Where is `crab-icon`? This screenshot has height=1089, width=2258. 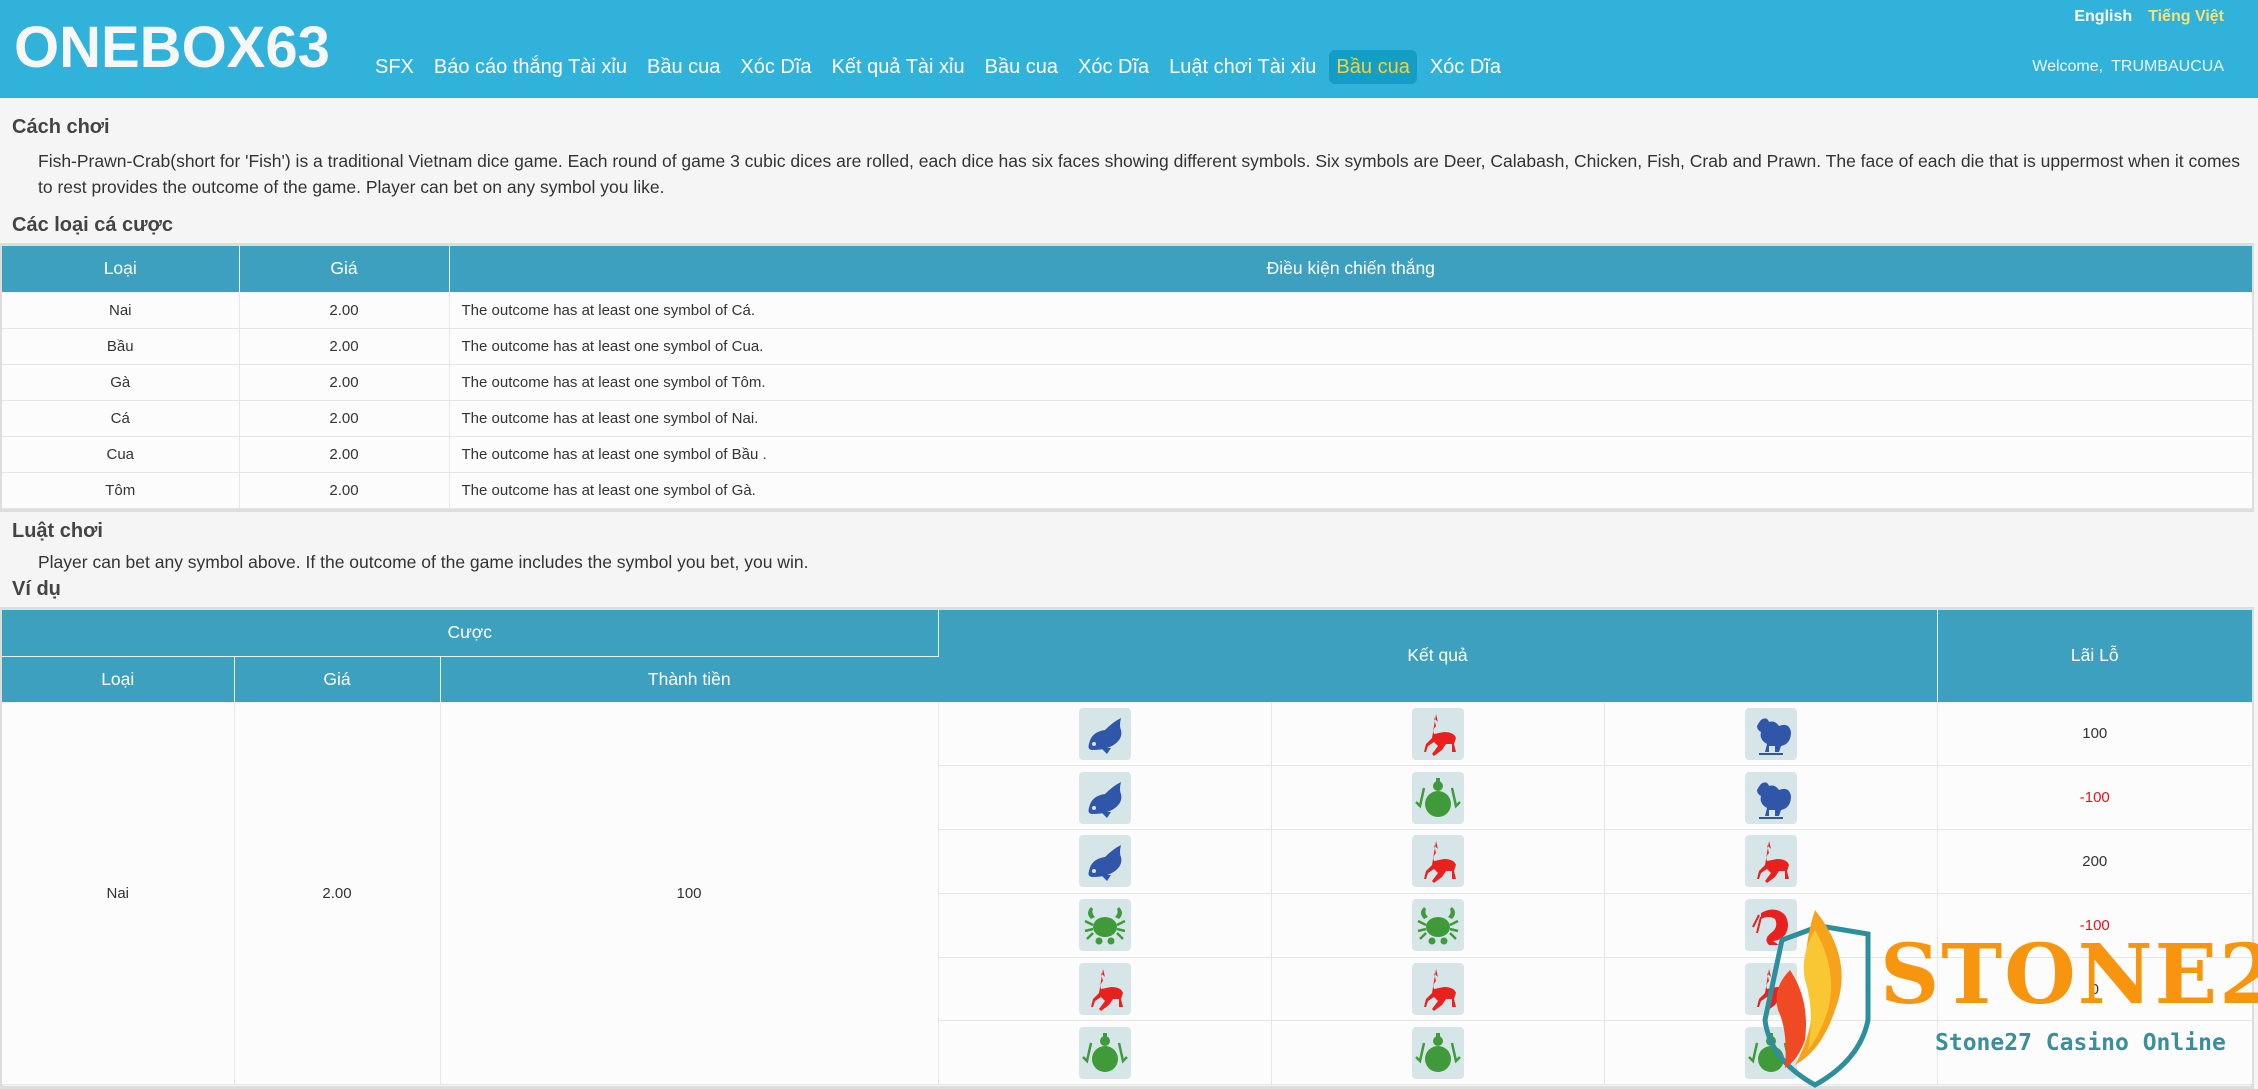
crab-icon is located at coordinates (1104, 925).